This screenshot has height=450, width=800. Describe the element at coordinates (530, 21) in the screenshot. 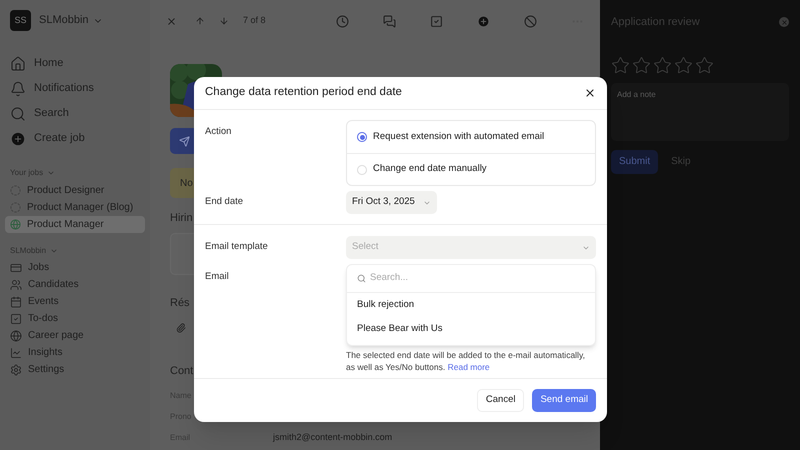

I see `ban-icon` at that location.